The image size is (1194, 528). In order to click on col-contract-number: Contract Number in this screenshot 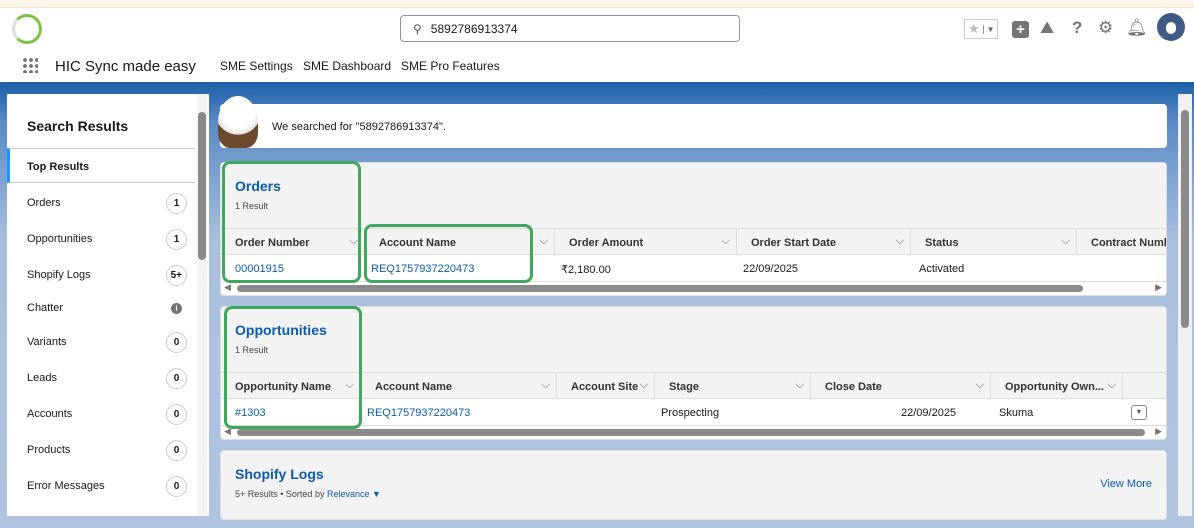, I will do `click(1121, 242)`.